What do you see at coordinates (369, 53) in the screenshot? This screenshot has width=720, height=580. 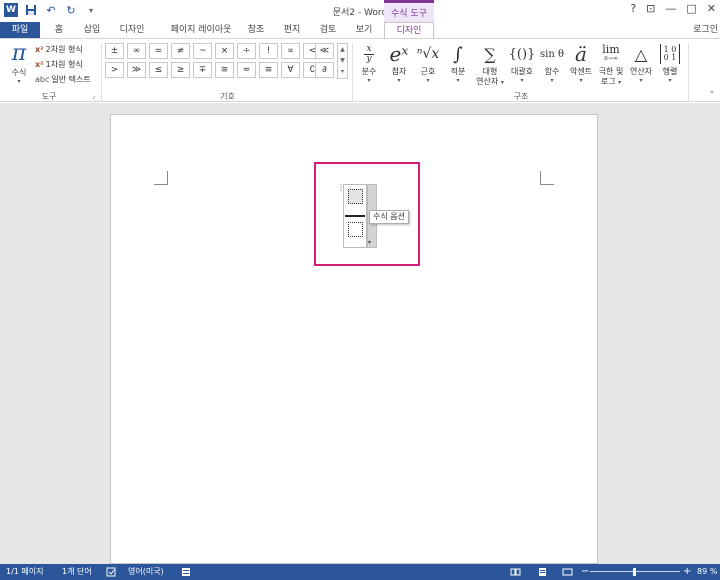 I see `fraction-icon: xy` at bounding box center [369, 53].